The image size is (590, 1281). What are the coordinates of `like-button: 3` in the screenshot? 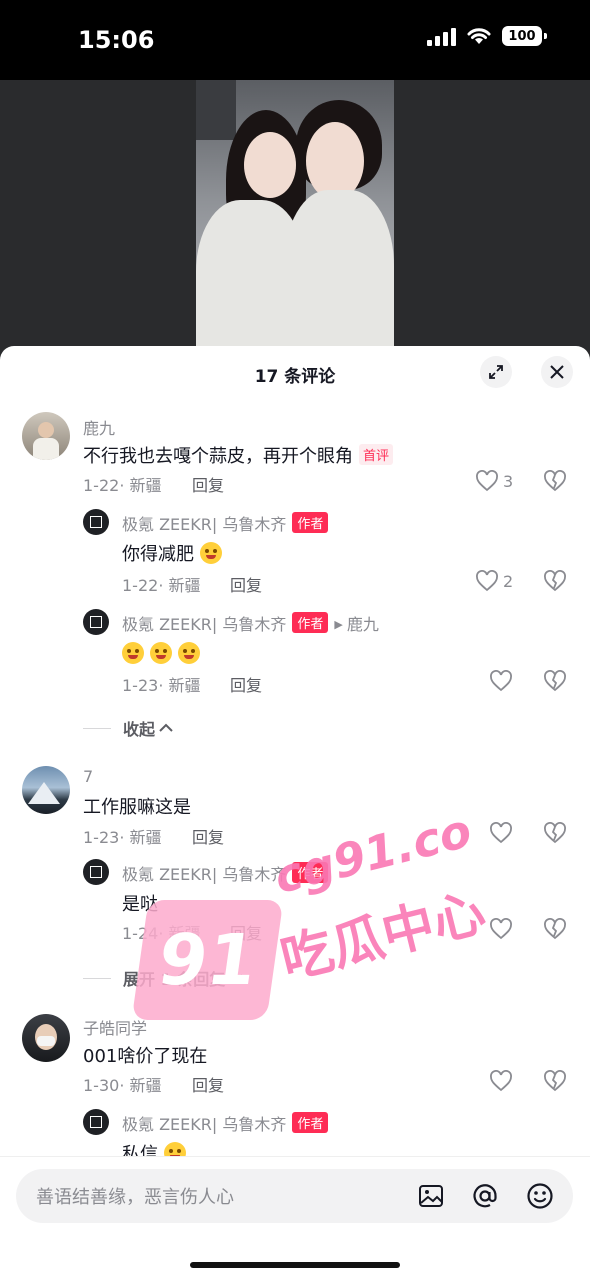 It's located at (494, 481).